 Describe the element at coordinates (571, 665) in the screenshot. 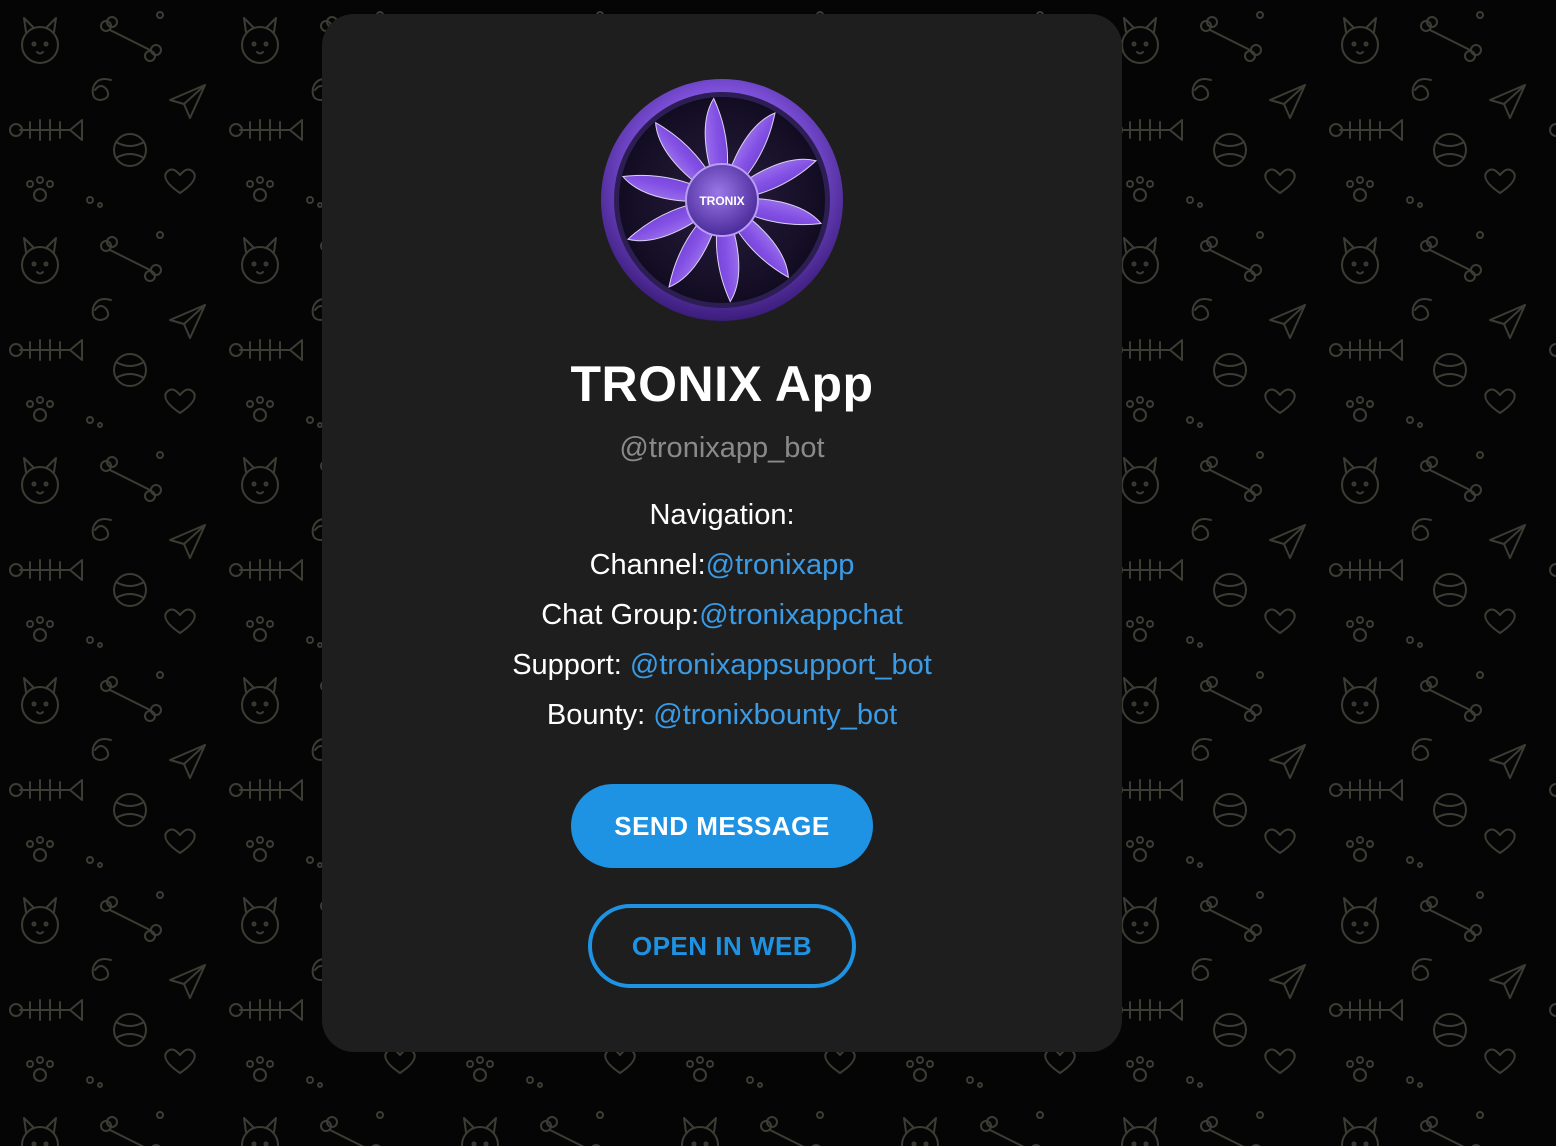

I see `support-label: Support:` at that location.